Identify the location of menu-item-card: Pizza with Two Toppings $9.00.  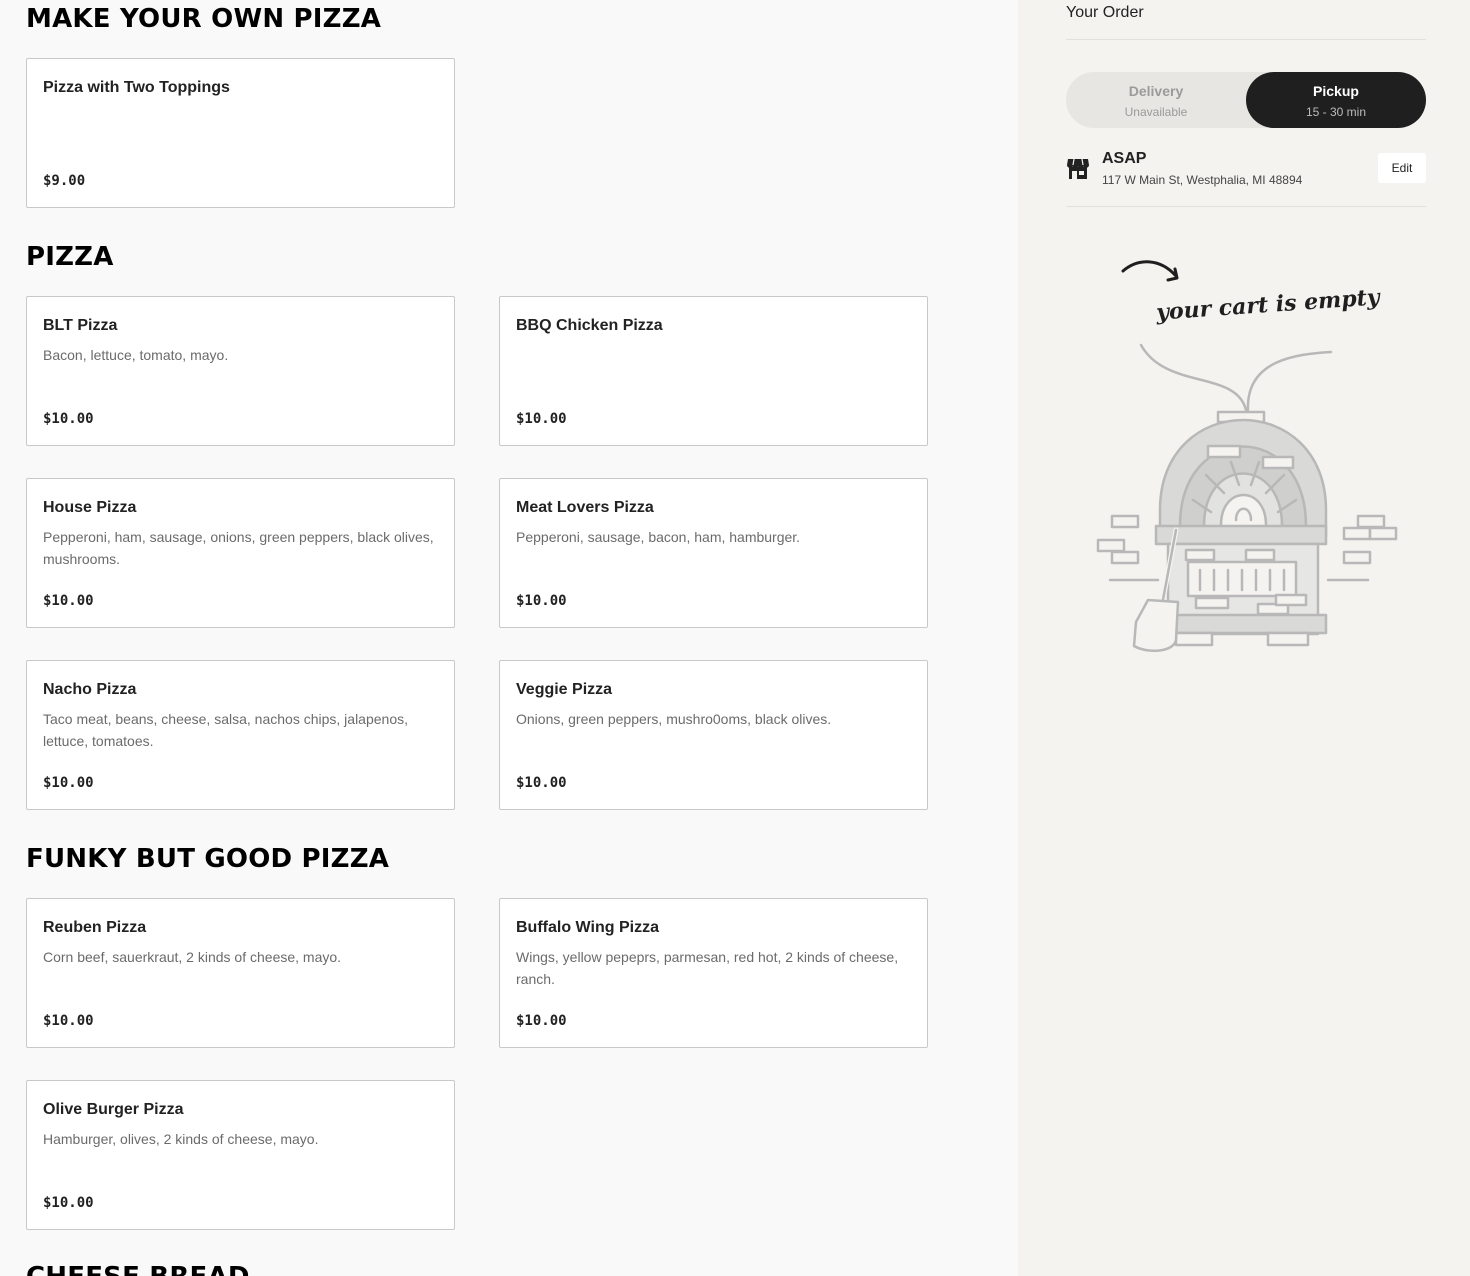
(240, 133).